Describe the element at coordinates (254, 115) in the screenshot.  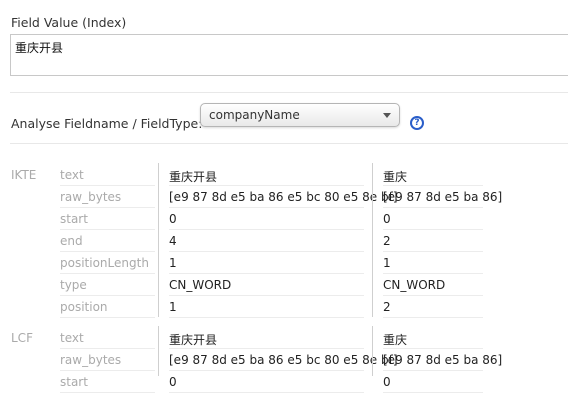
I see `fieldtype-select-value: companyName` at that location.